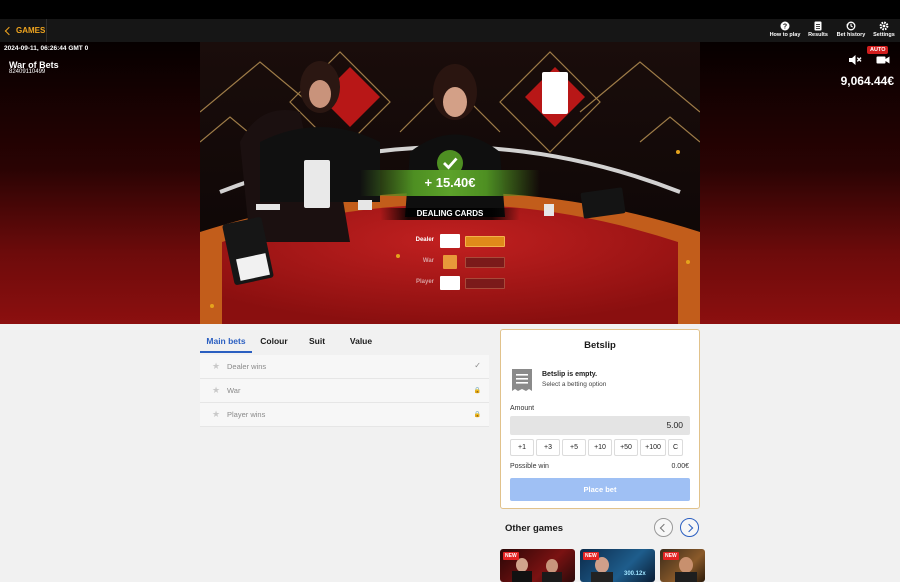 This screenshot has width=900, height=582. What do you see at coordinates (522, 447) in the screenshot?
I see `chip-plus-1: +1` at bounding box center [522, 447].